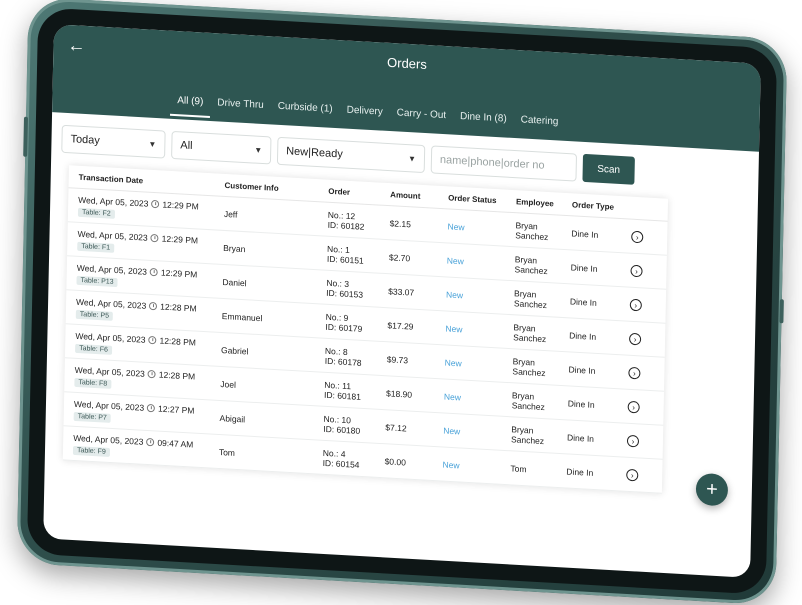 The height and width of the screenshot is (605, 802). I want to click on date-filter-select: Today ▼, so click(113, 141).